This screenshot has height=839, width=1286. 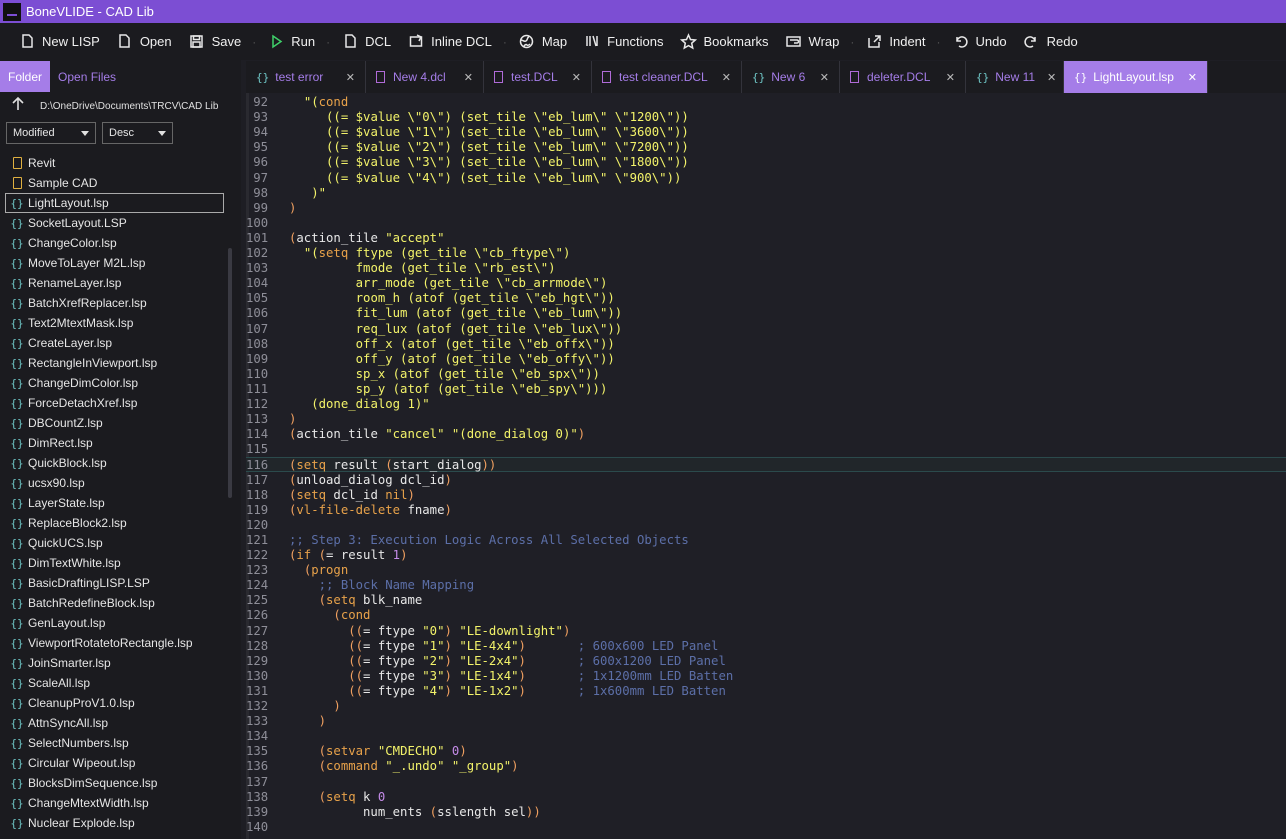 I want to click on code-line: 110 sp_x (atof (get_tile \"eb_spx\")), so click(x=766, y=374).